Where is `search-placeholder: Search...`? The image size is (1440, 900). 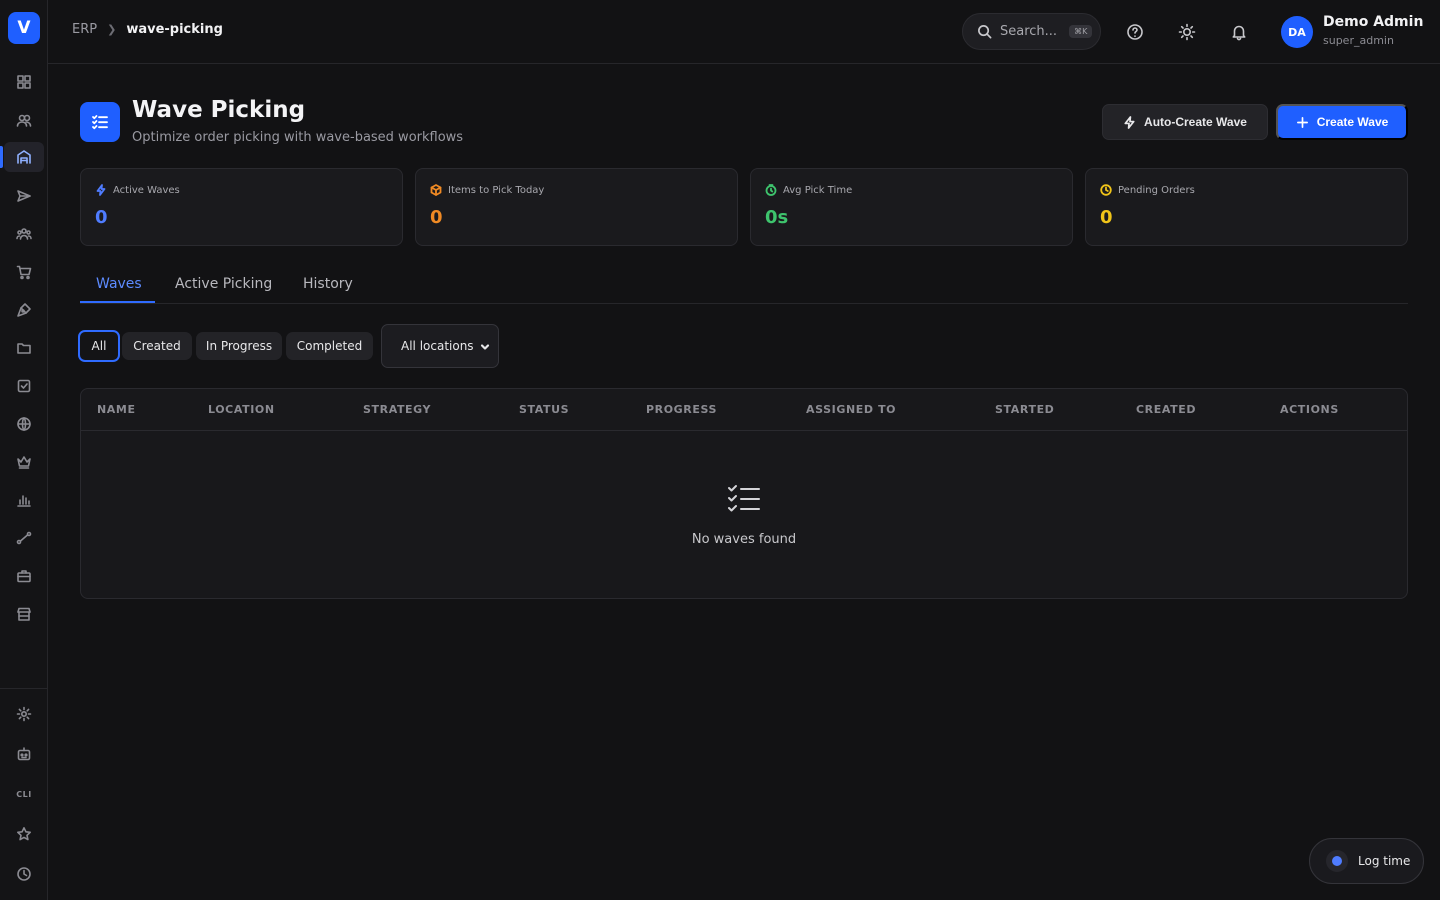 search-placeholder: Search... is located at coordinates (1029, 31).